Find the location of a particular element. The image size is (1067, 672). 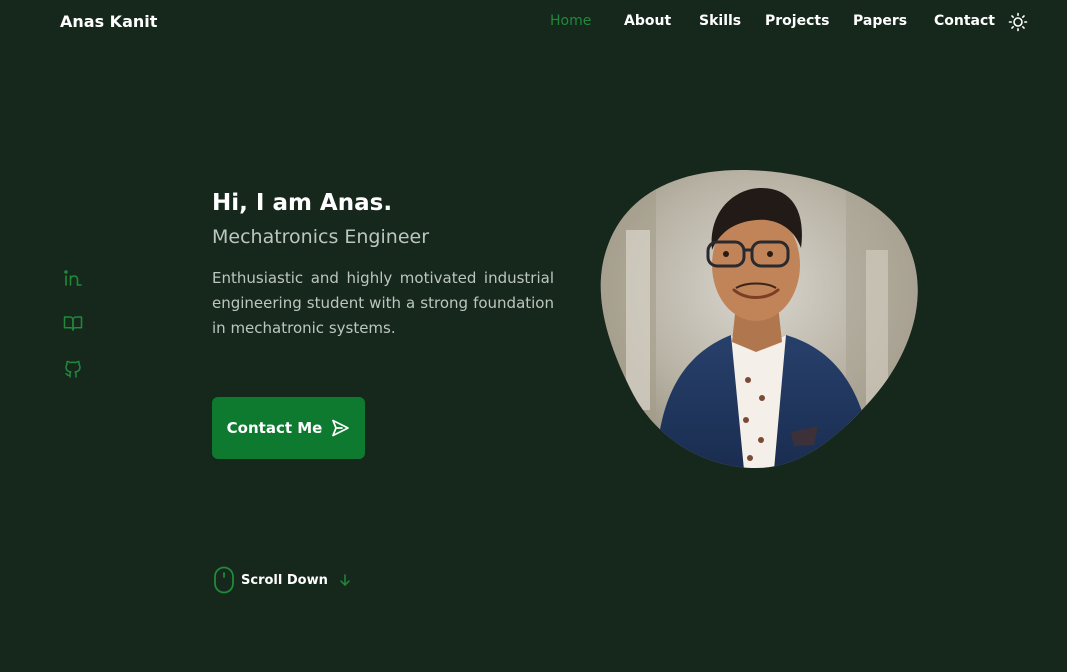

github-link is located at coordinates (73, 369).